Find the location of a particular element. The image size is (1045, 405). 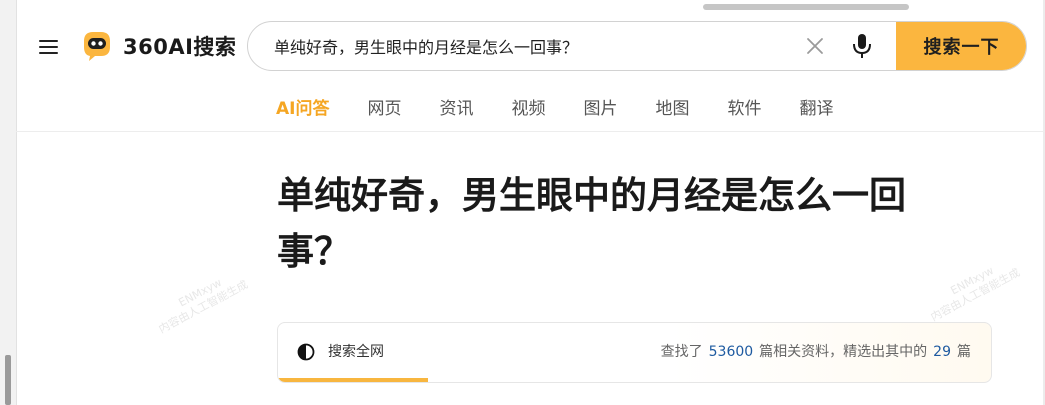

mic-glyph is located at coordinates (862, 46).